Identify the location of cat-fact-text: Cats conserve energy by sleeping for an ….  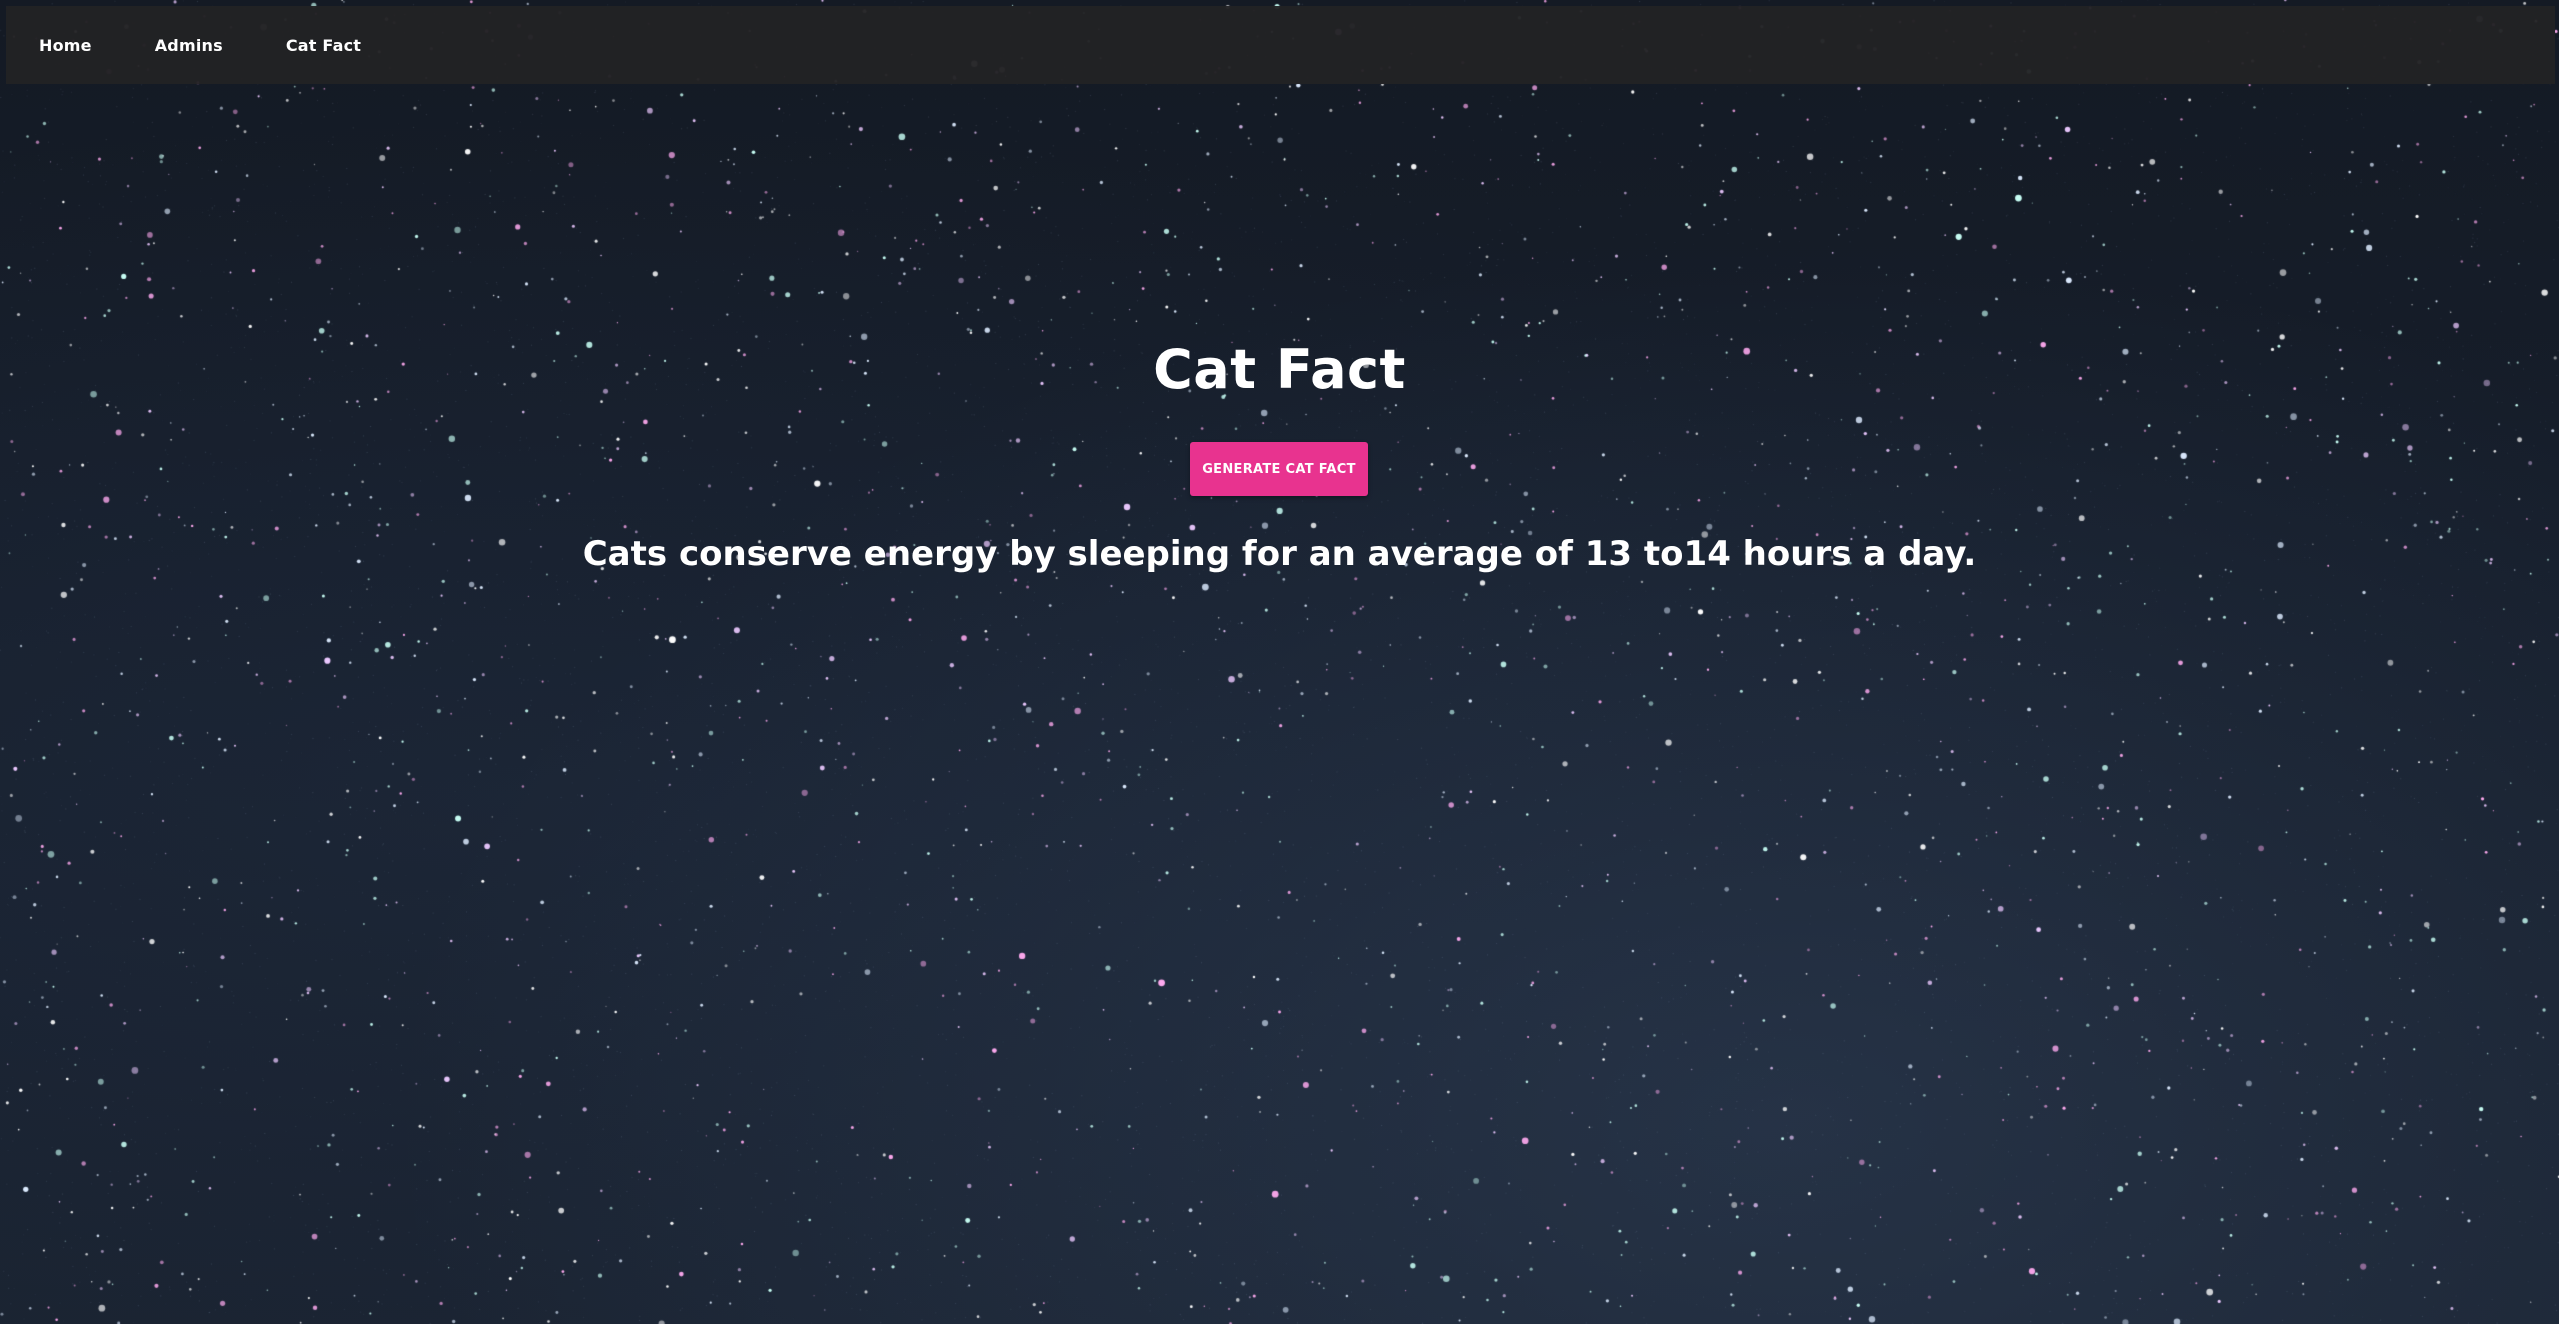
(1279, 554).